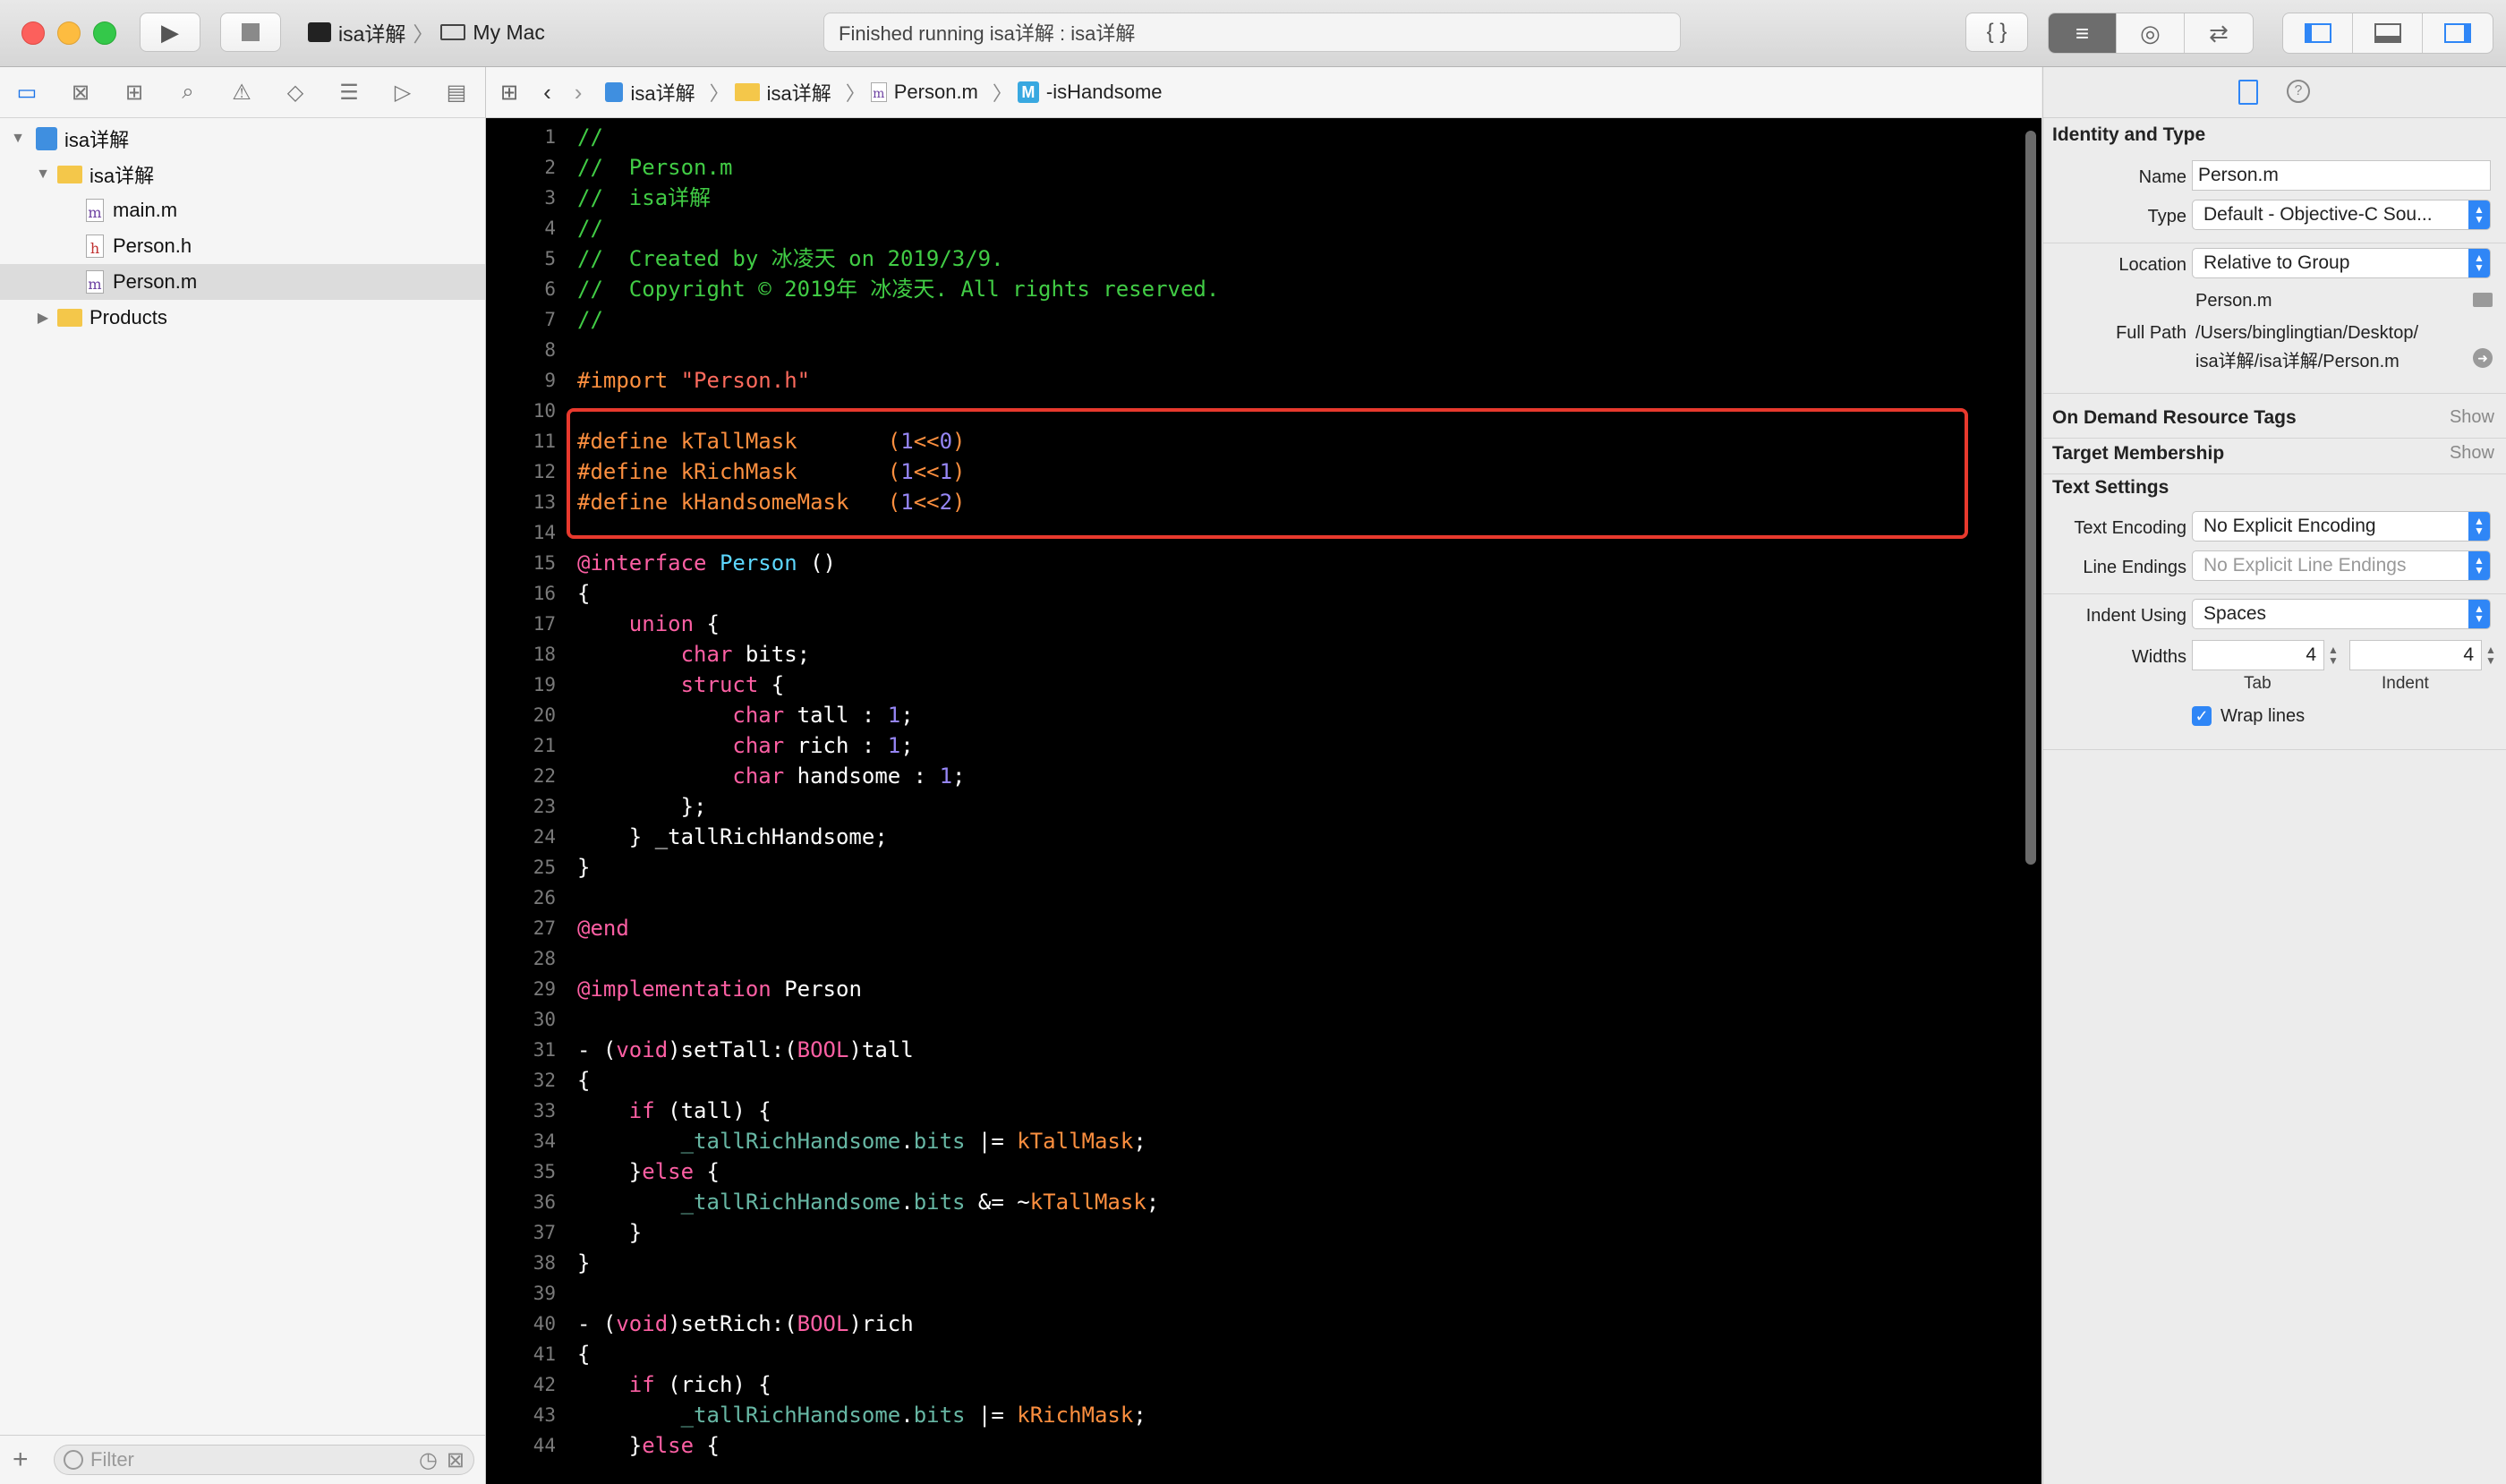 This screenshot has width=2506, height=1484. Describe the element at coordinates (2388, 33) in the screenshot. I see `toggle-debug-area-button` at that location.